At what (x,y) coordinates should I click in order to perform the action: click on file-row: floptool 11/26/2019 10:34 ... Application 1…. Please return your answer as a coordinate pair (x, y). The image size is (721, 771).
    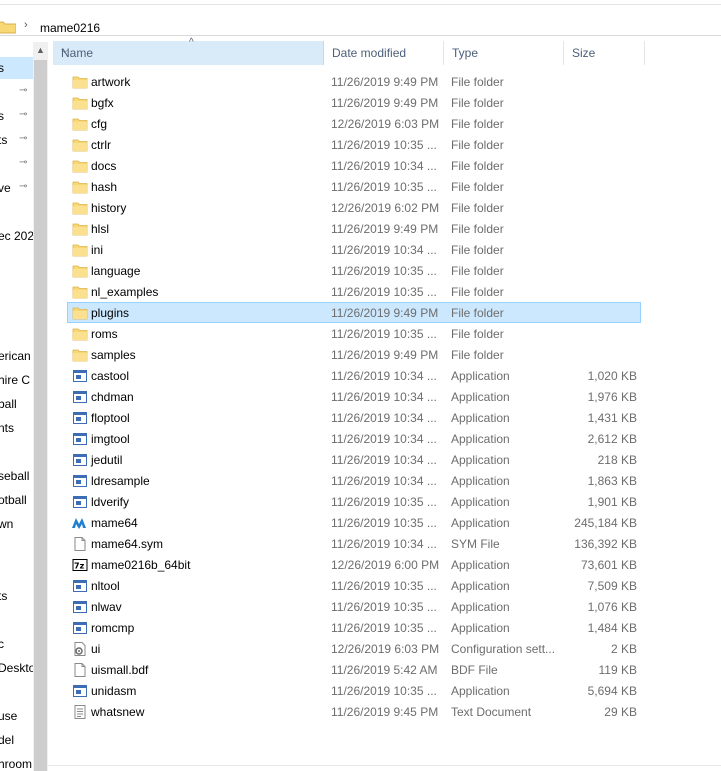
    Looking at the image, I should click on (354, 417).